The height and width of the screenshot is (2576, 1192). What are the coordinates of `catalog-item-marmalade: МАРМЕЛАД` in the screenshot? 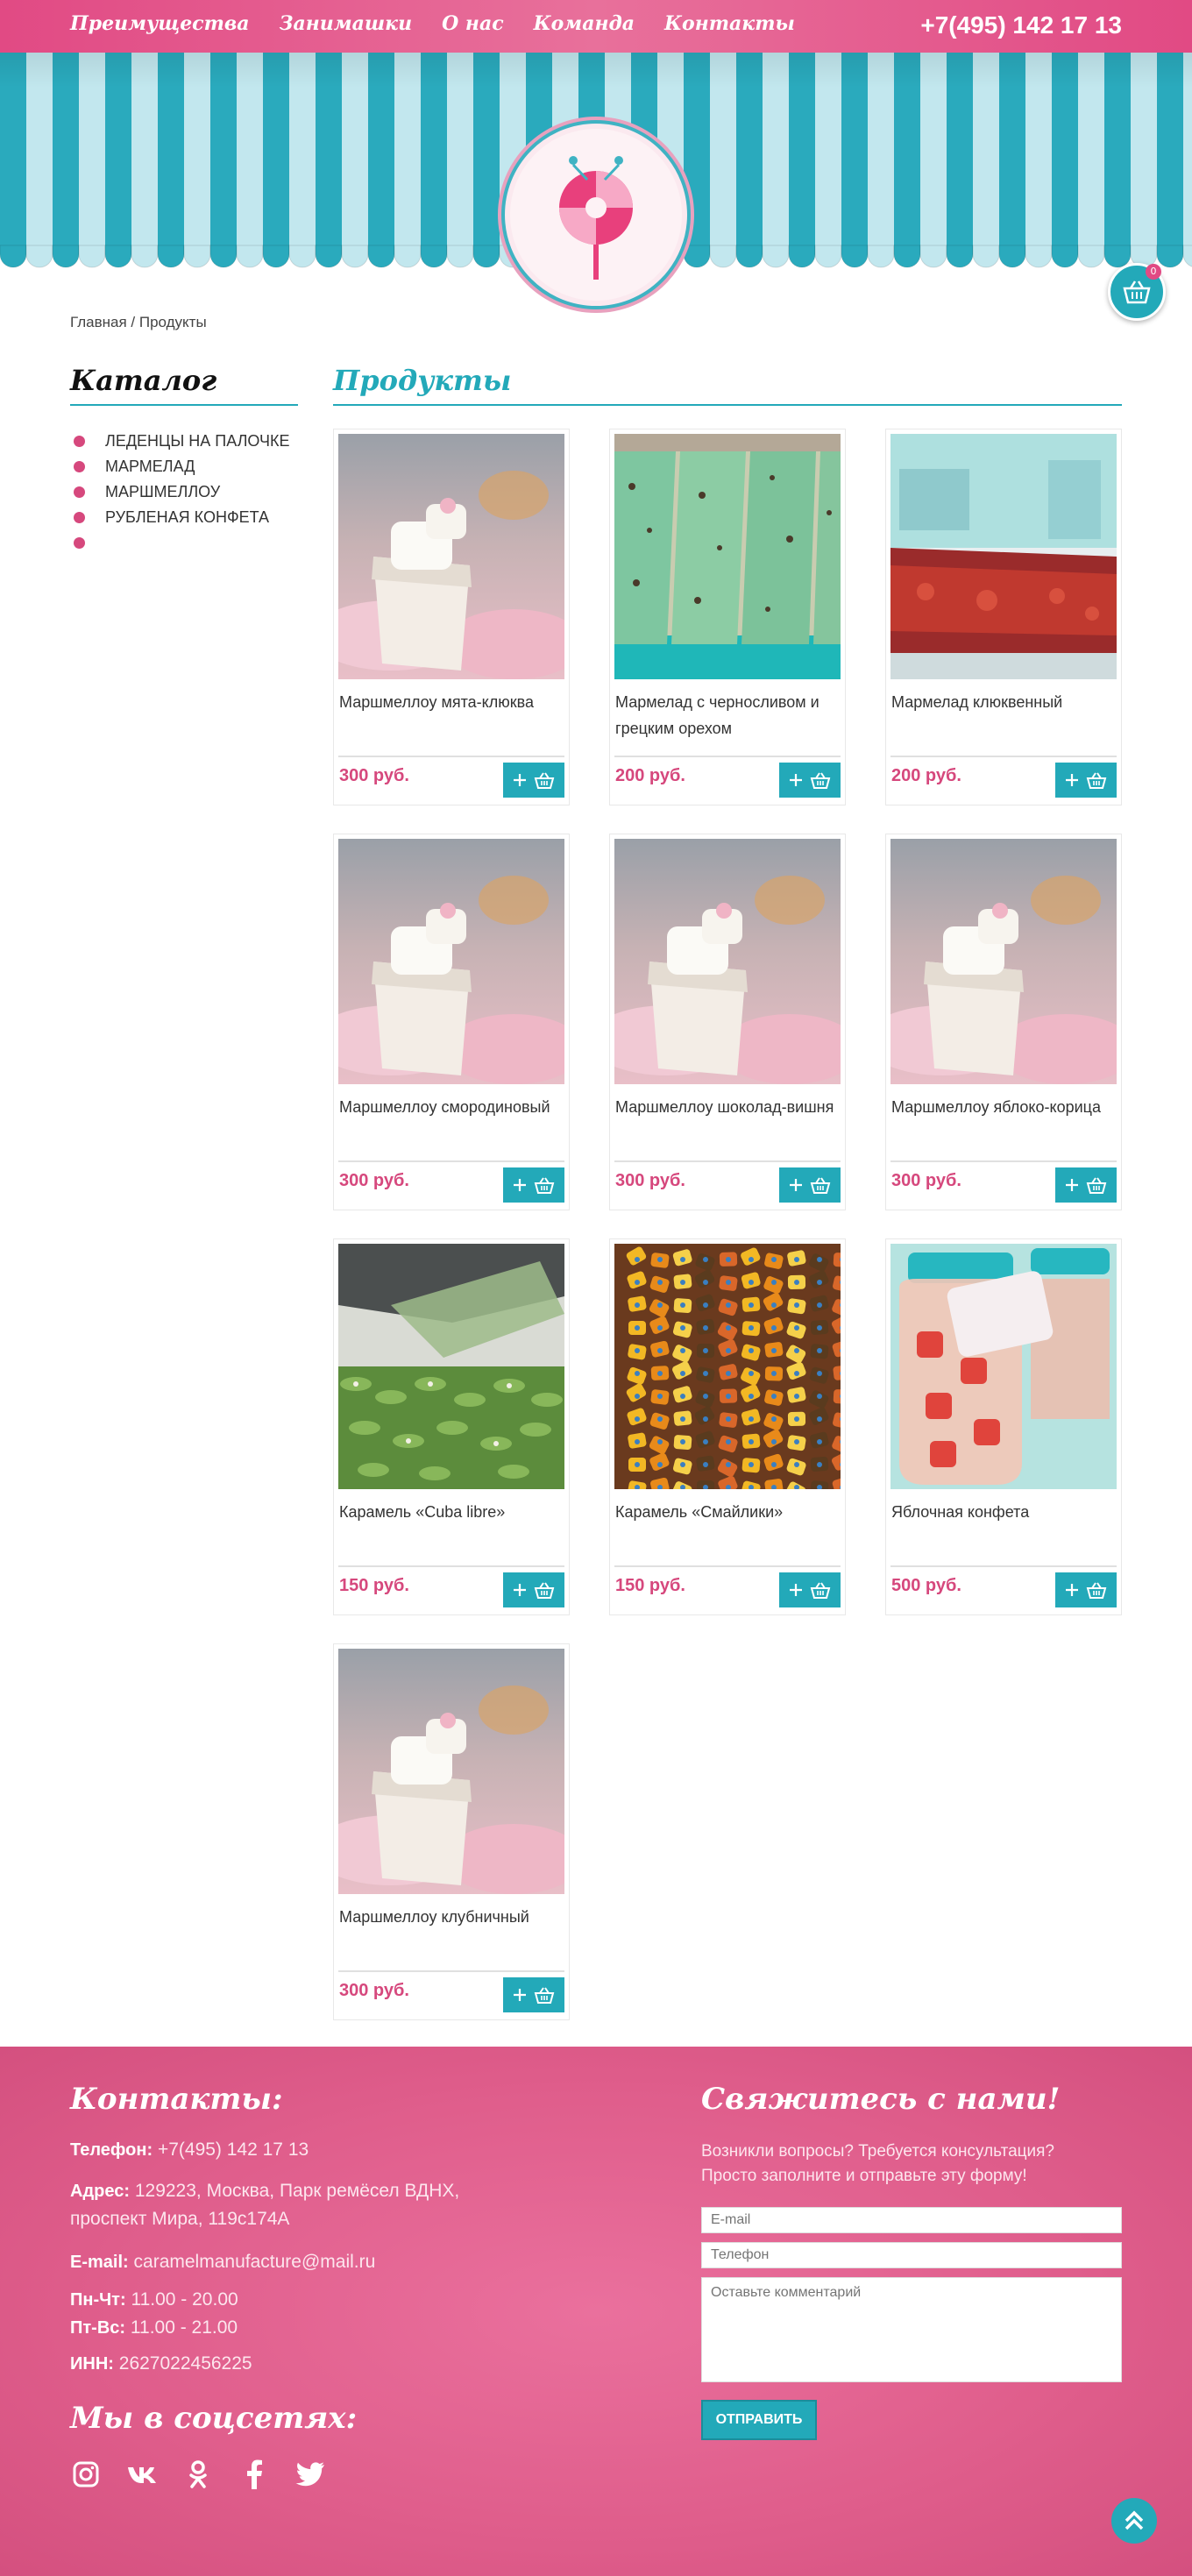 It's located at (184, 466).